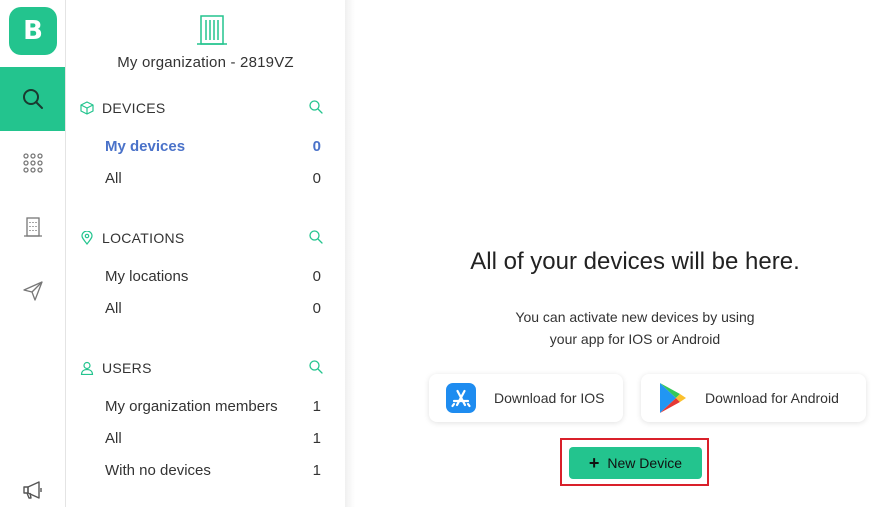 The height and width of the screenshot is (522, 875). Describe the element at coordinates (645, 463) in the screenshot. I see `new-device-label: New Device` at that location.